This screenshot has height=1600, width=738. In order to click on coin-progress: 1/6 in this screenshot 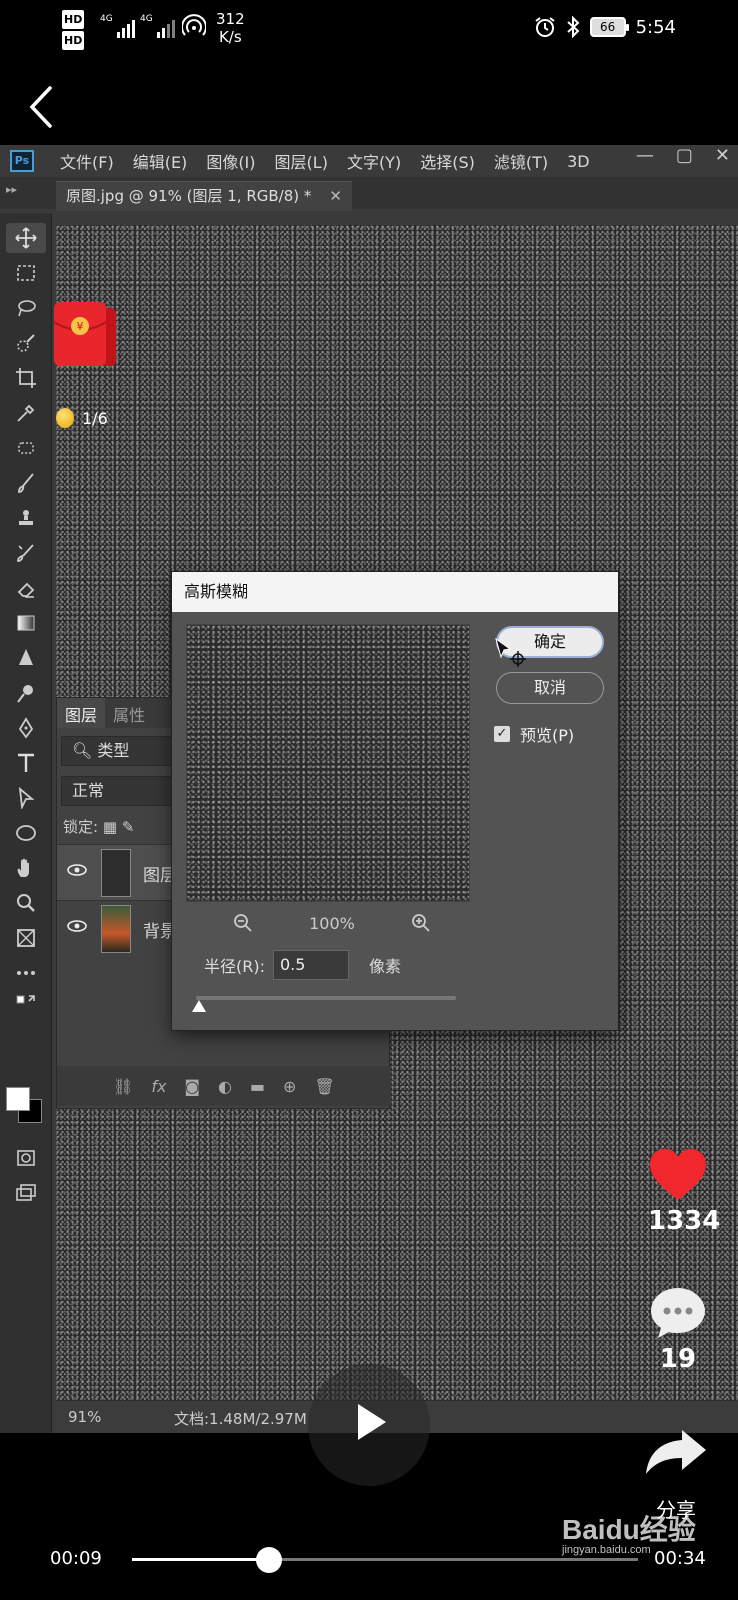, I will do `click(82, 418)`.